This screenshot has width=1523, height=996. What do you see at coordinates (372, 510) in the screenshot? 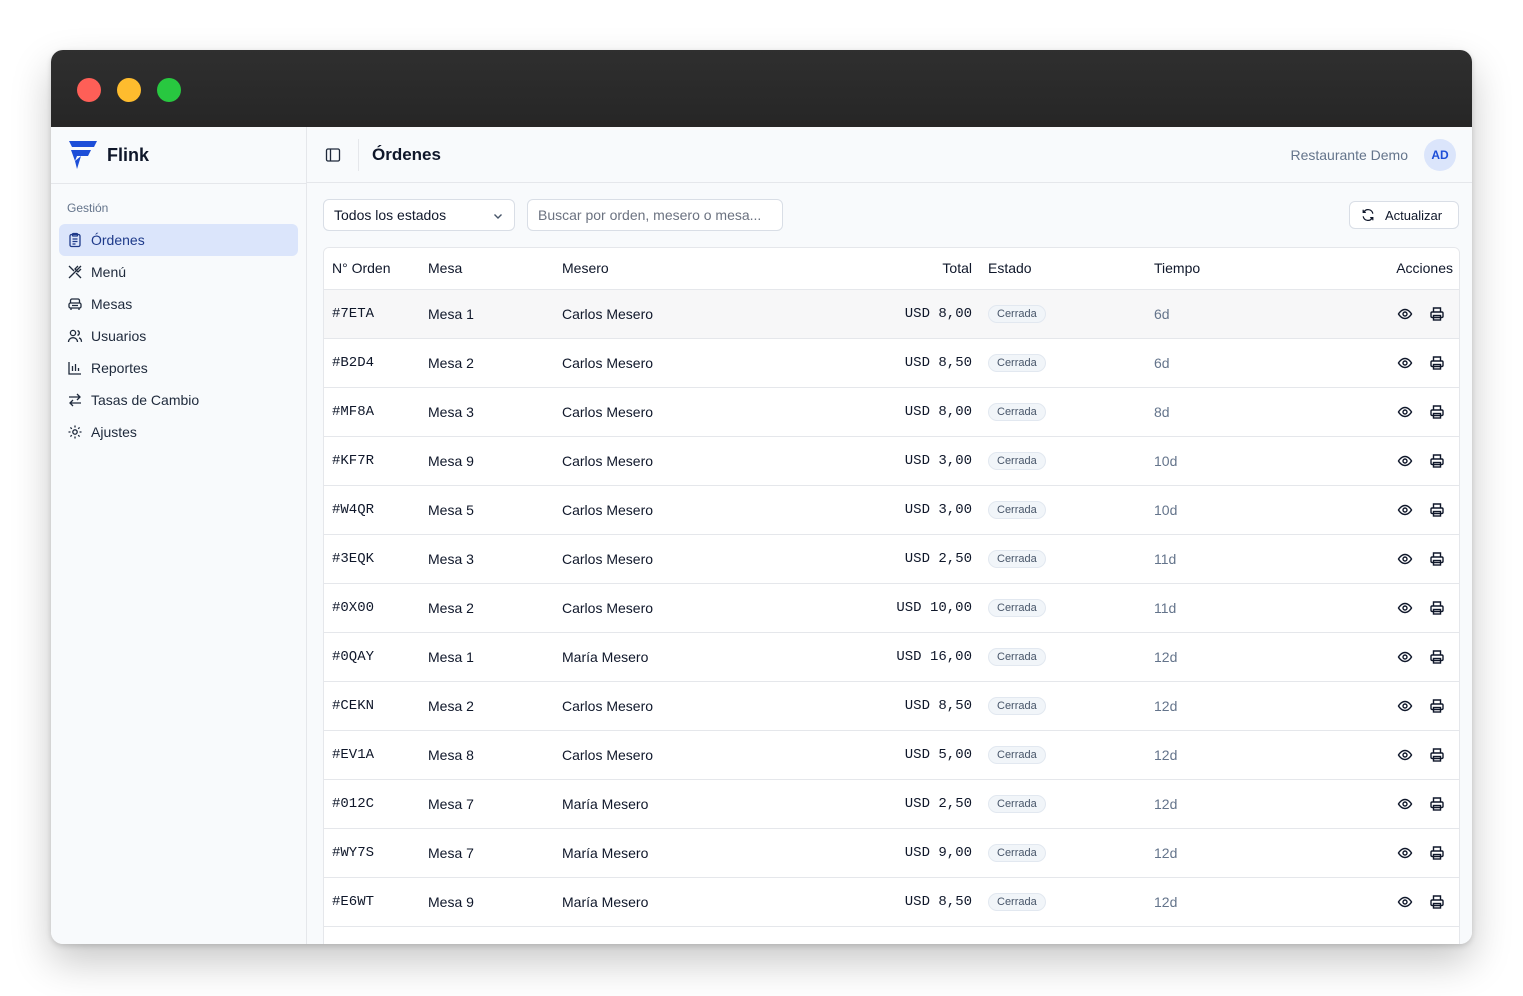
I see `order-id: #W4QR` at bounding box center [372, 510].